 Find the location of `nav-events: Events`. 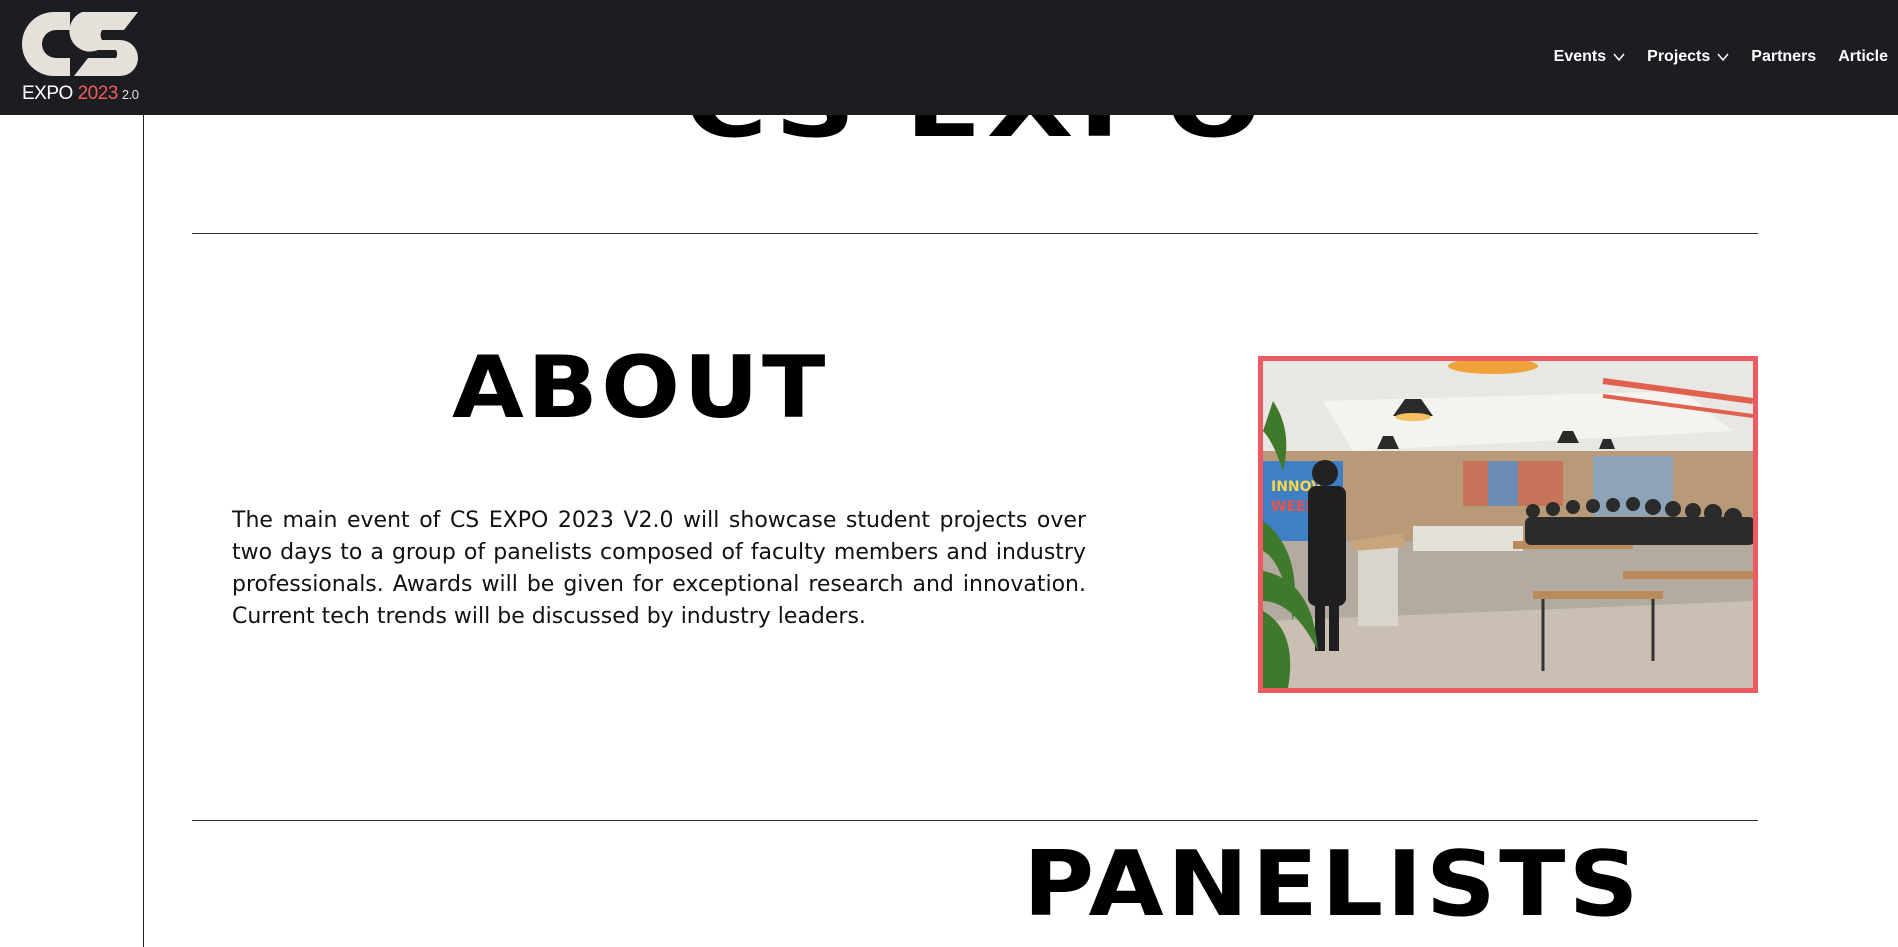

nav-events: Events is located at coordinates (1589, 57).